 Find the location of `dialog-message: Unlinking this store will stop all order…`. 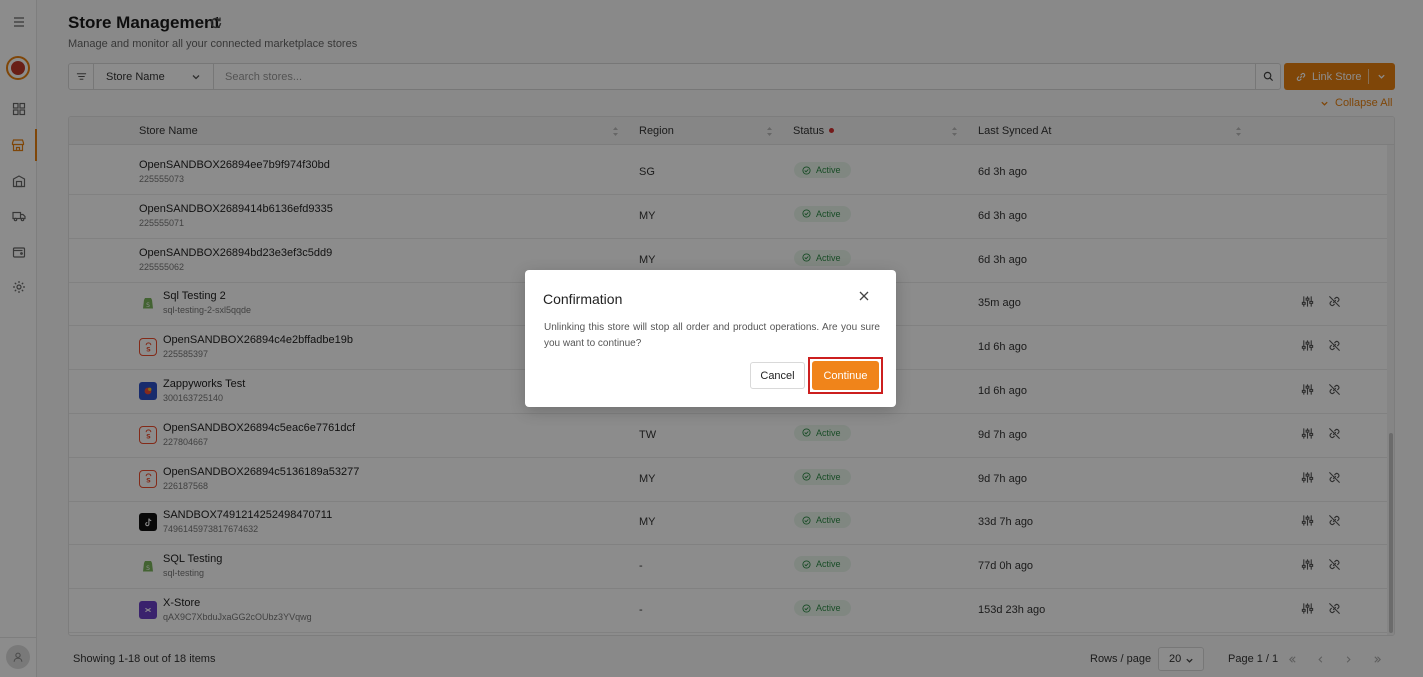

dialog-message: Unlinking this store will stop all order… is located at coordinates (712, 335).